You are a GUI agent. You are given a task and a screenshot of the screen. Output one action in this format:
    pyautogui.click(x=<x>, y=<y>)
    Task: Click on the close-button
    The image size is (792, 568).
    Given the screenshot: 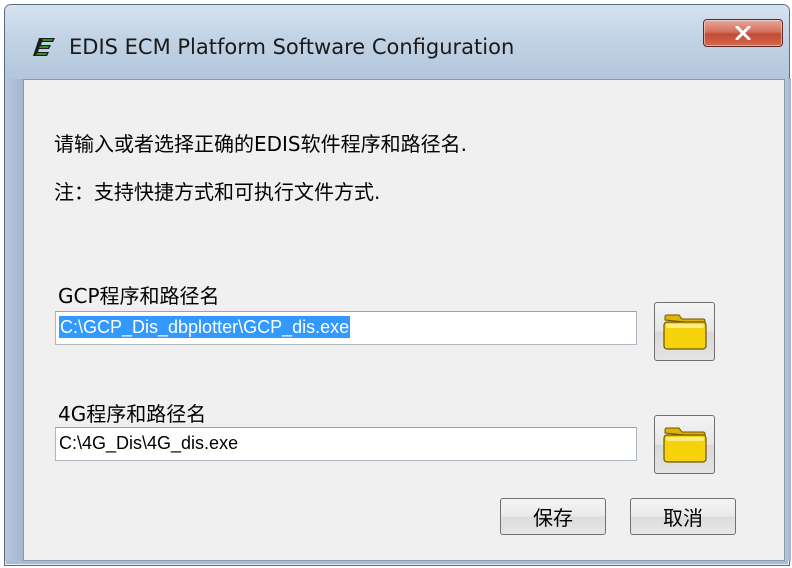 What is the action you would take?
    pyautogui.click(x=743, y=33)
    